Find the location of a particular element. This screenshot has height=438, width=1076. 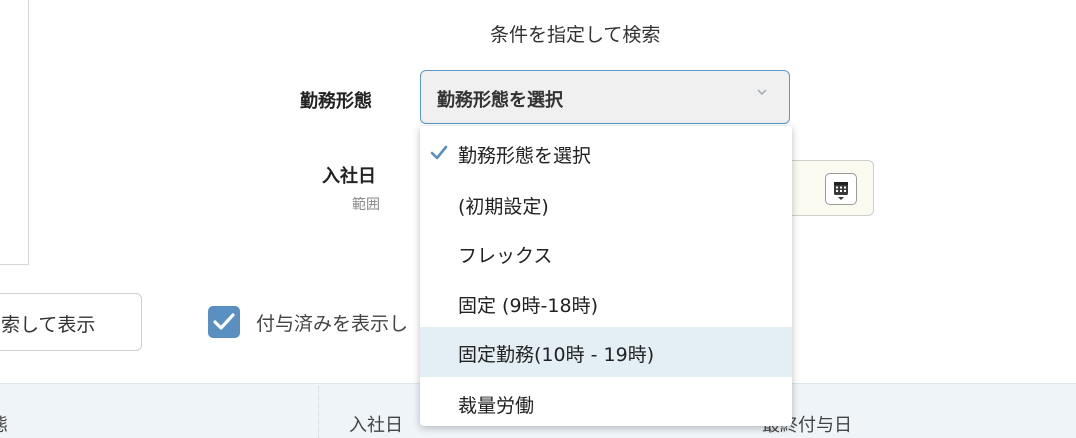

show-granted-checkbox is located at coordinates (224, 322).